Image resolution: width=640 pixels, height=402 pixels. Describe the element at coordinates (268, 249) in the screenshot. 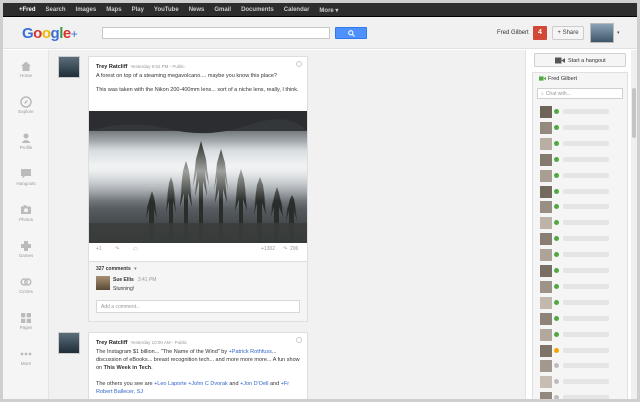

I see `plus-one-count: +1302` at that location.